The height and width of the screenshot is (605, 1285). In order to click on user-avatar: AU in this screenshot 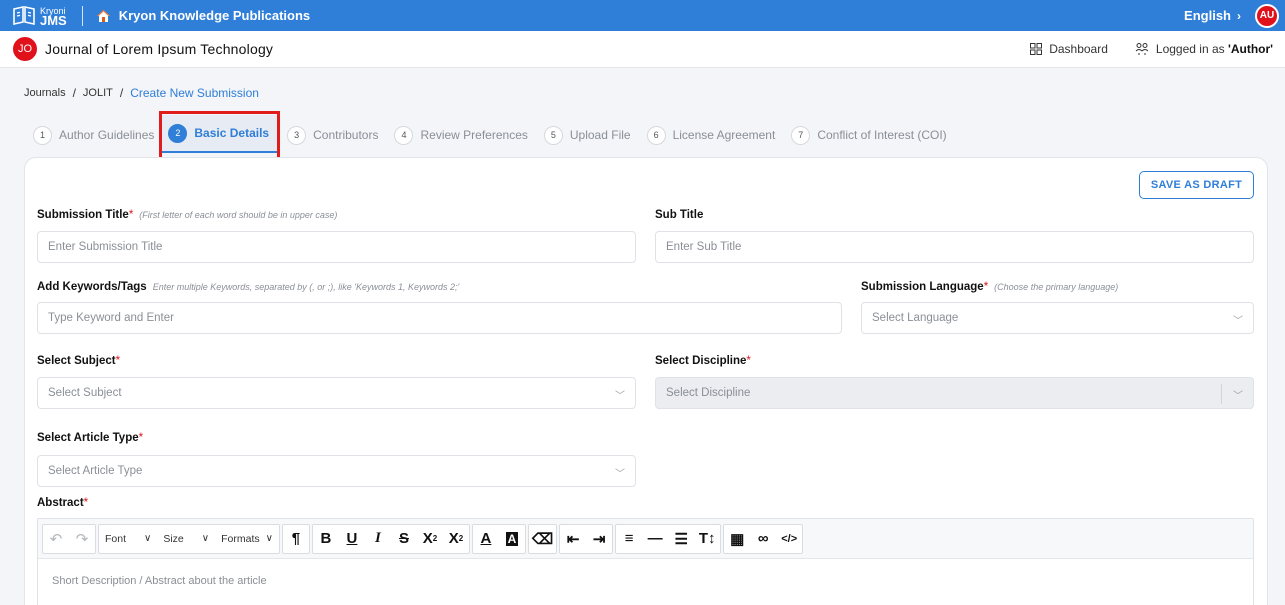, I will do `click(1267, 15)`.